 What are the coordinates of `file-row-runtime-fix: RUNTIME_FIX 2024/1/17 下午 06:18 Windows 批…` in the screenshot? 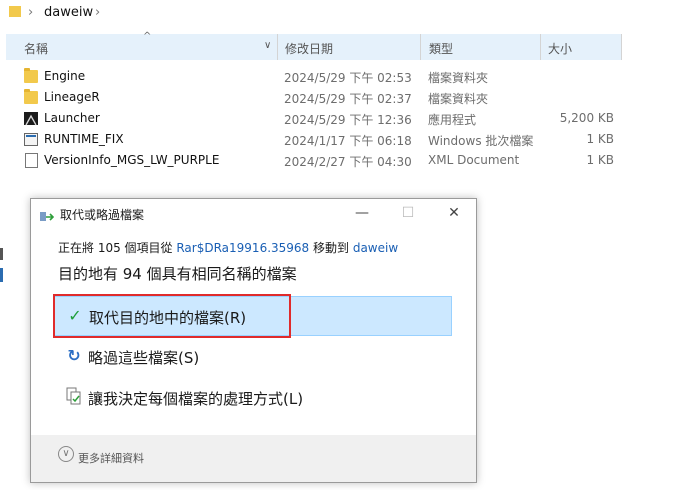 It's located at (345, 139).